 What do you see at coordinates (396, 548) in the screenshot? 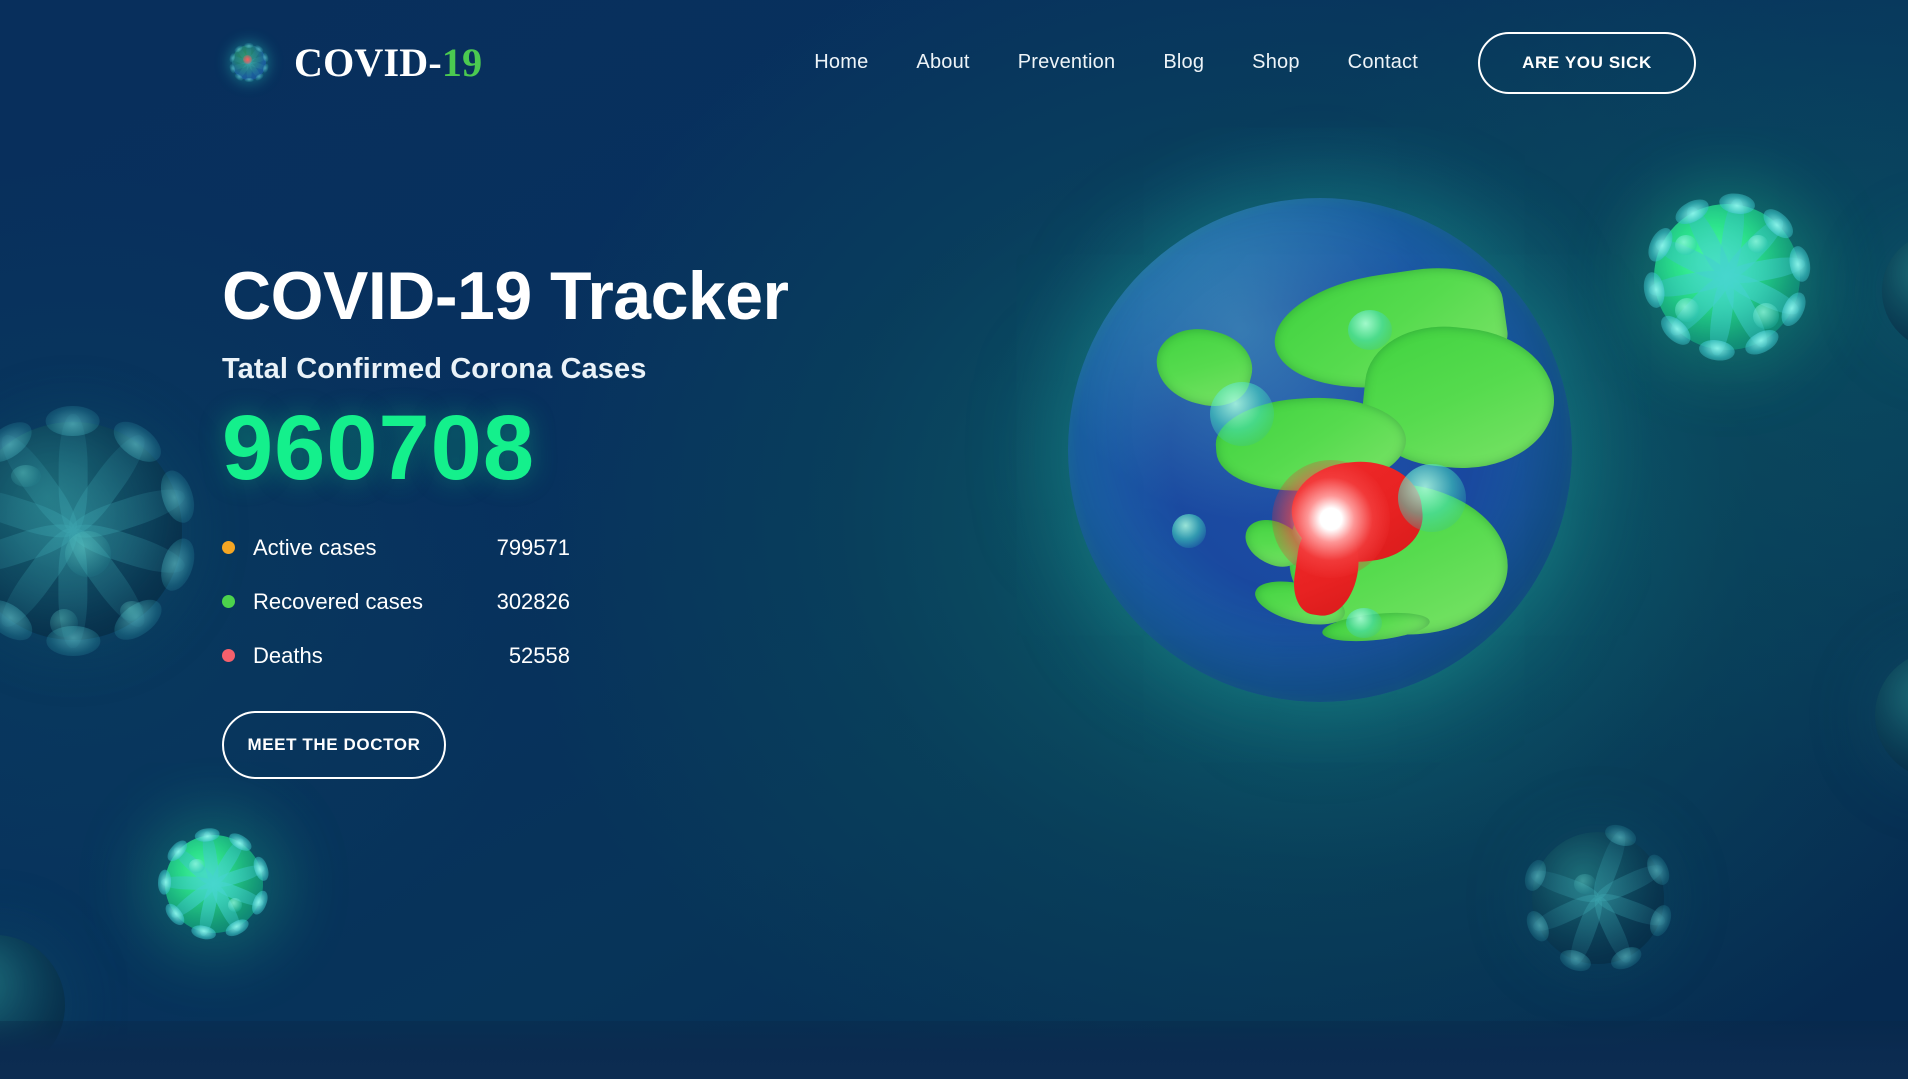
I see `stat-row-active-cases: Active cases 799571` at bounding box center [396, 548].